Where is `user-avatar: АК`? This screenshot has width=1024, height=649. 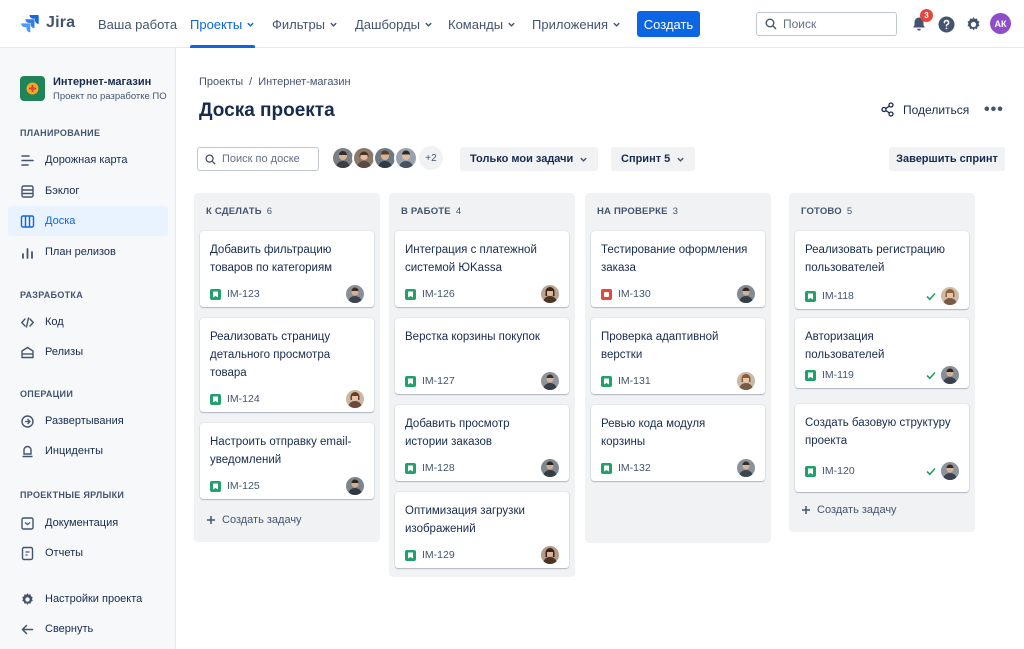 user-avatar: АК is located at coordinates (1000, 23).